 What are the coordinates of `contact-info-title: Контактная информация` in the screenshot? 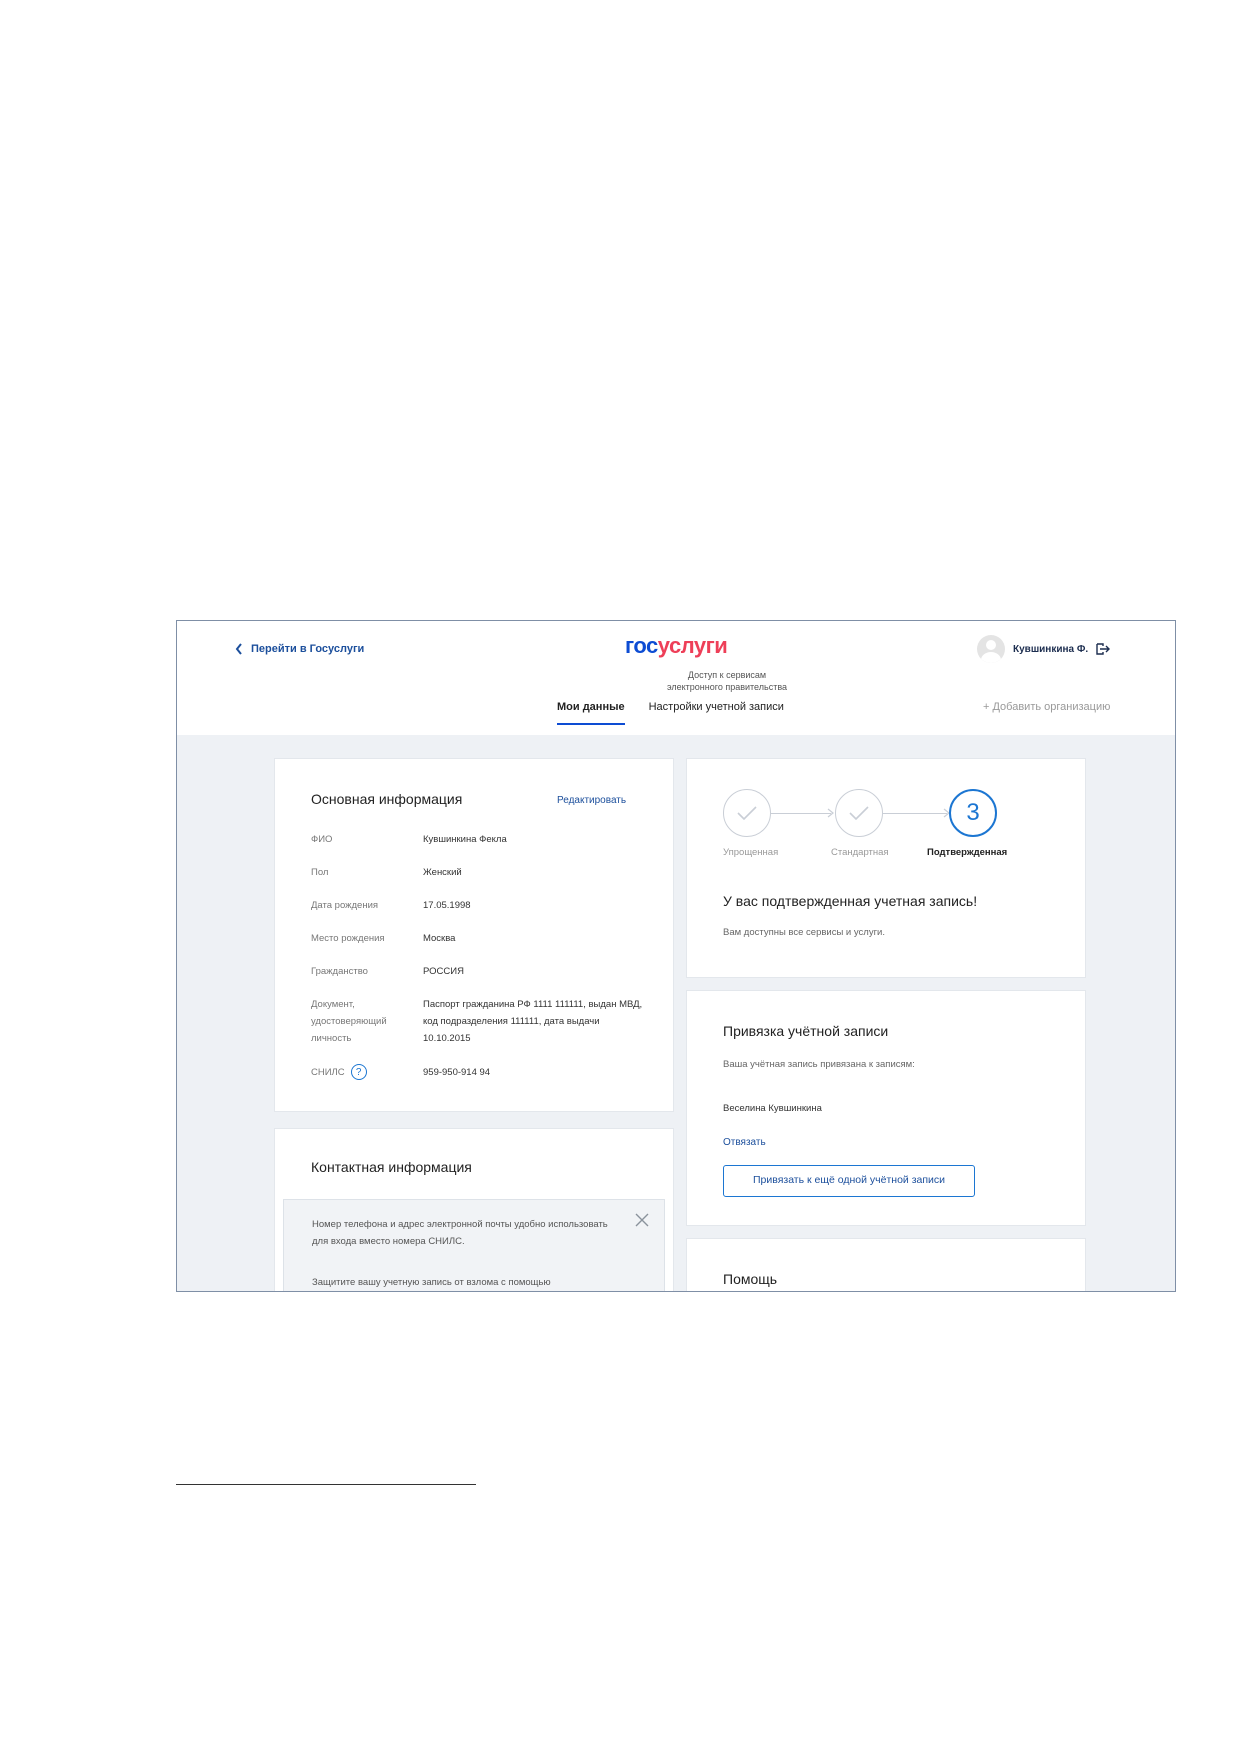 It's located at (391, 1167).